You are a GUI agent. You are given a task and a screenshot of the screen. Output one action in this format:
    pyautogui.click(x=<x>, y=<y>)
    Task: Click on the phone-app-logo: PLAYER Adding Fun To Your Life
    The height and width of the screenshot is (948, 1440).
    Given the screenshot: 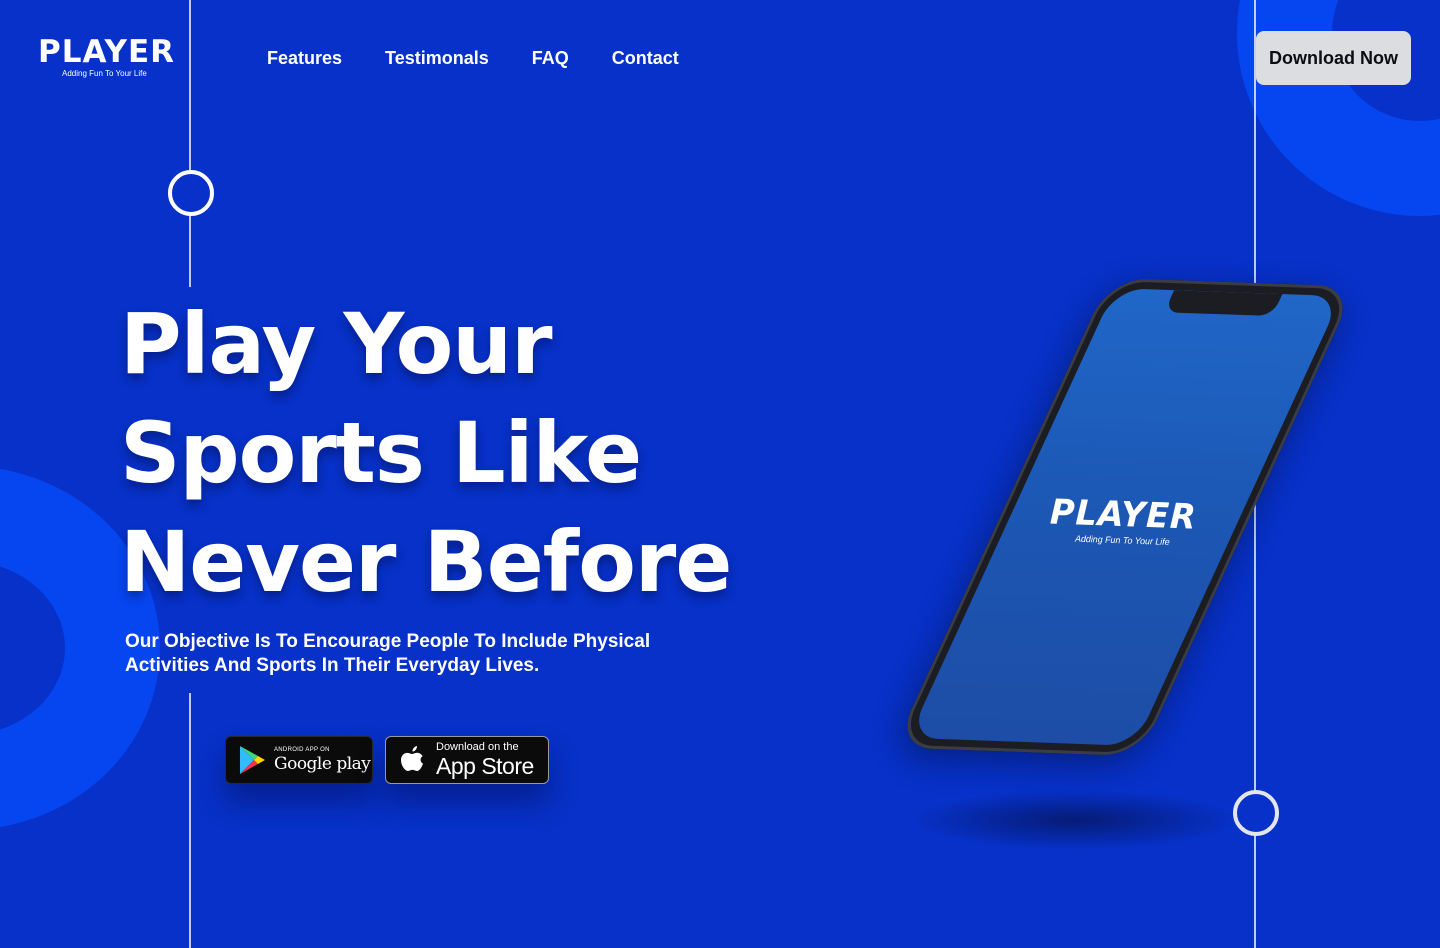 What is the action you would take?
    pyautogui.click(x=1123, y=521)
    